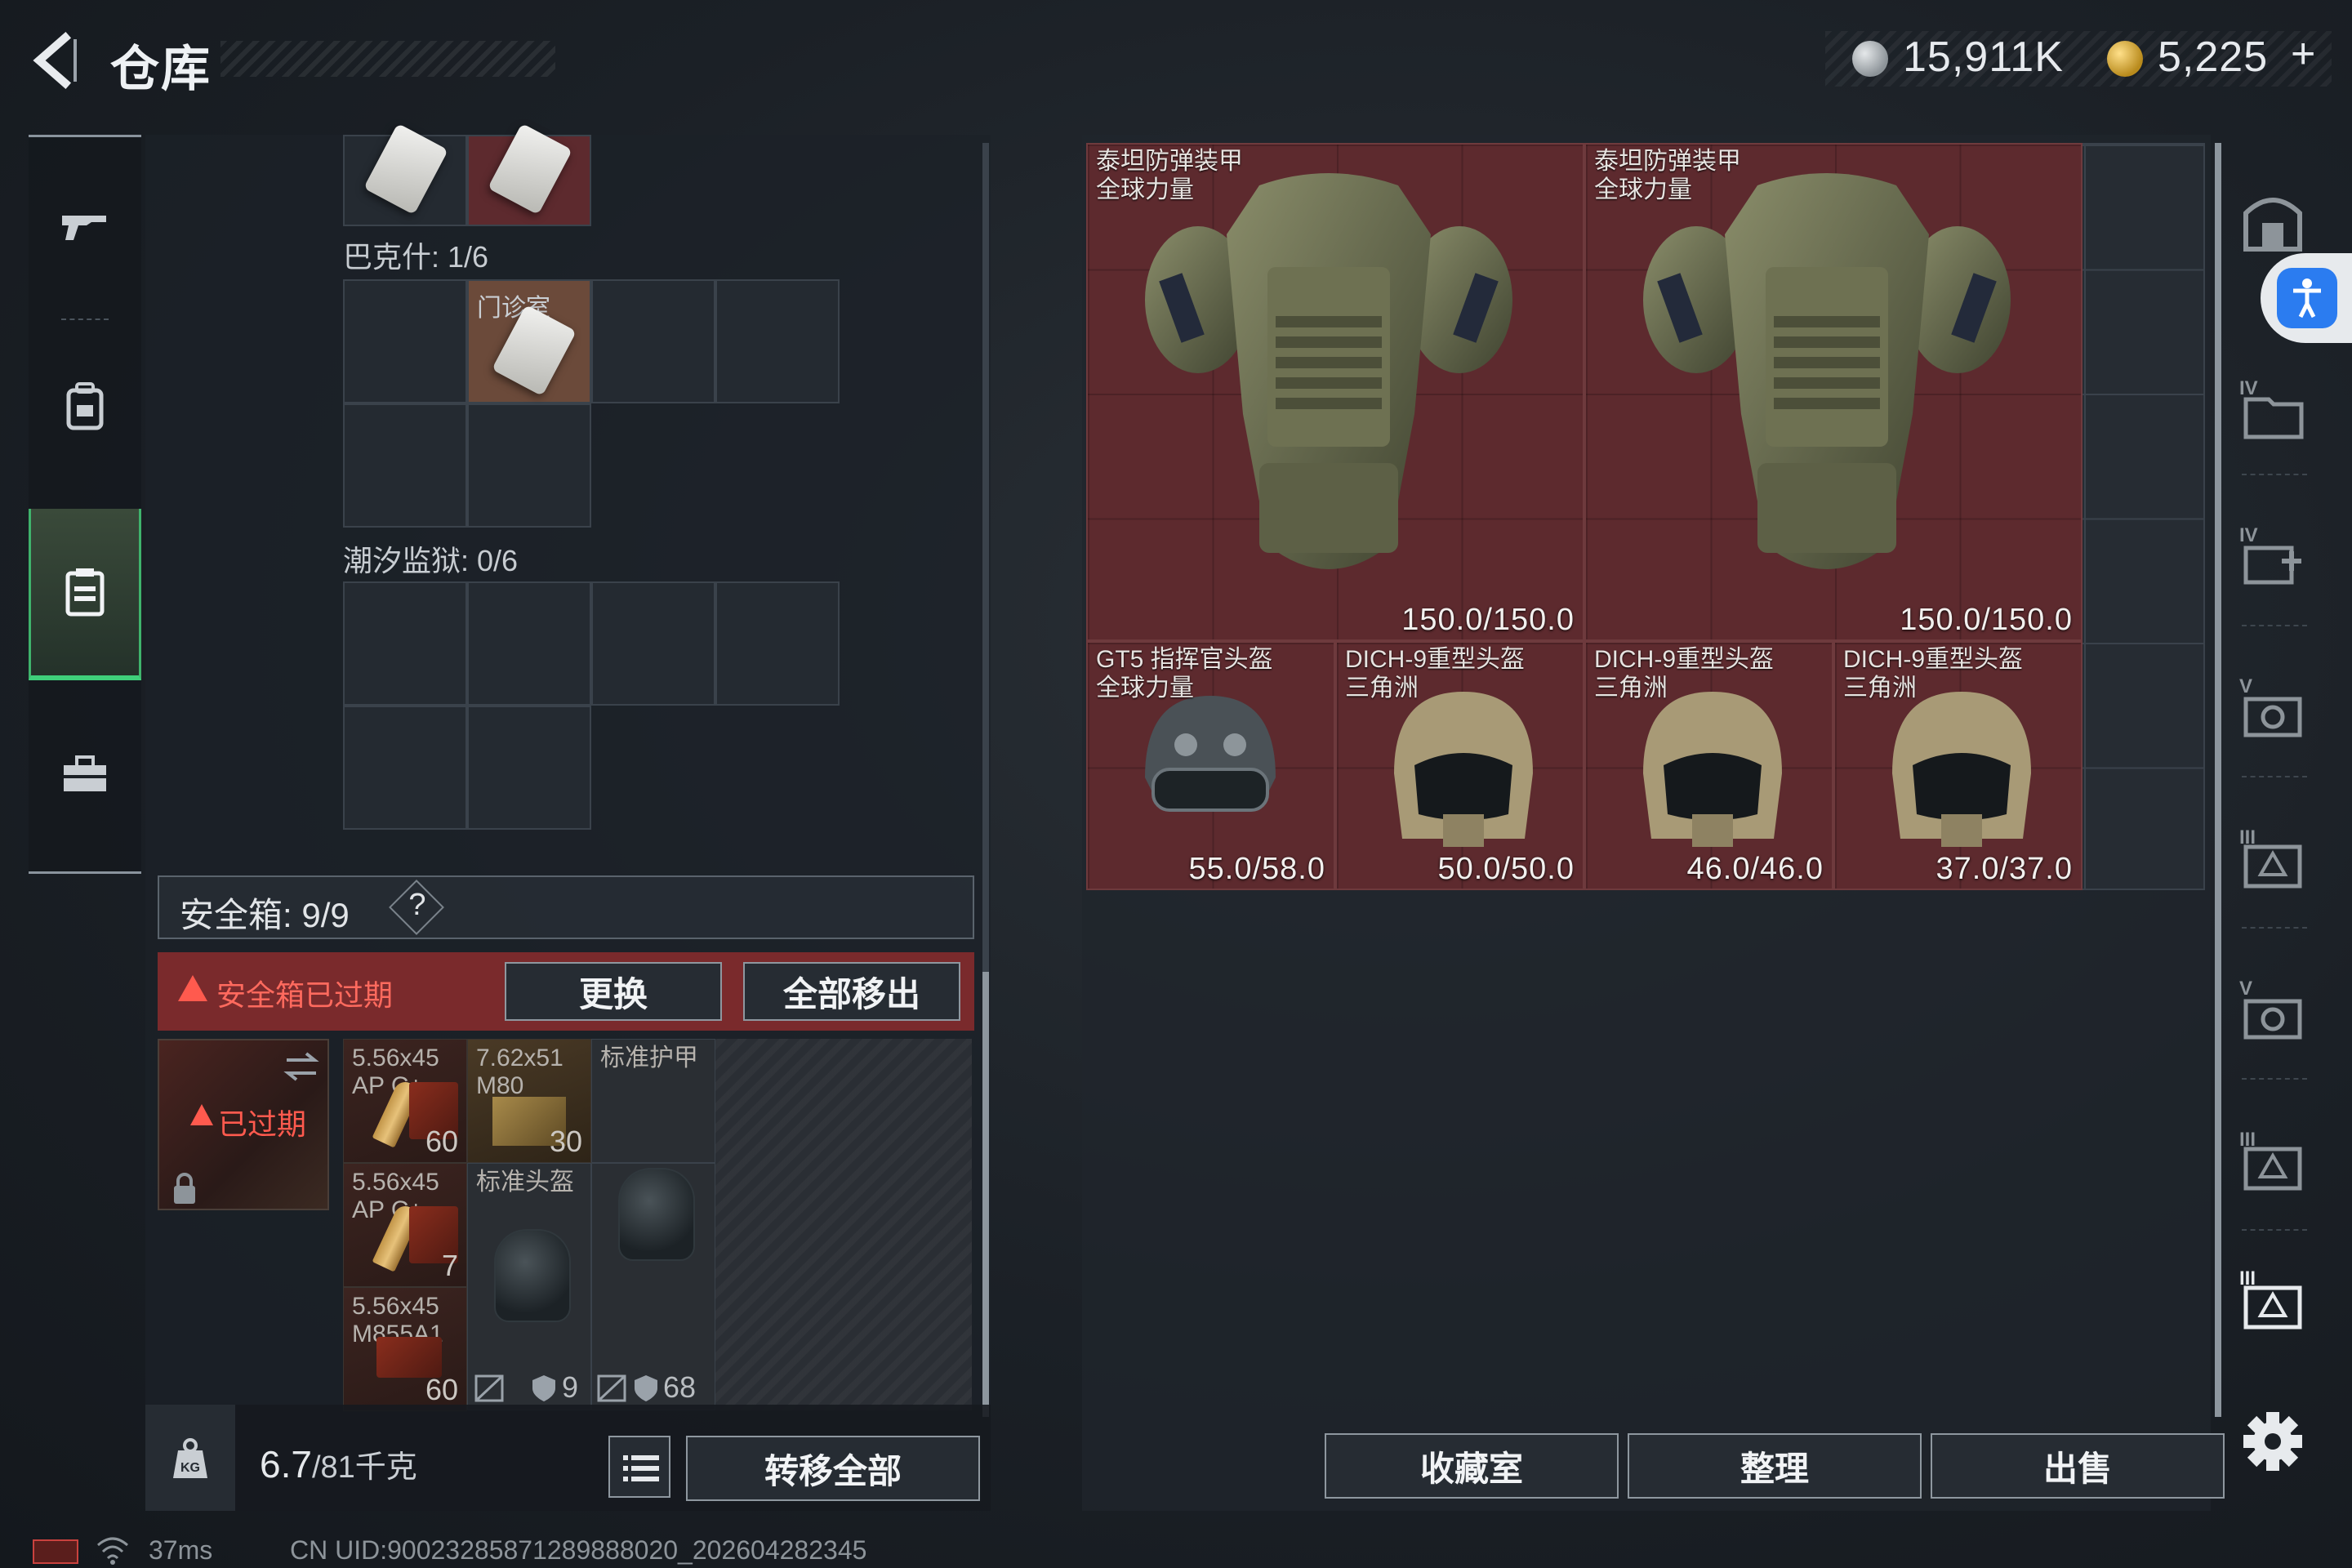 The image size is (2352, 1568). What do you see at coordinates (613, 991) in the screenshot?
I see `replace-button: 更换` at bounding box center [613, 991].